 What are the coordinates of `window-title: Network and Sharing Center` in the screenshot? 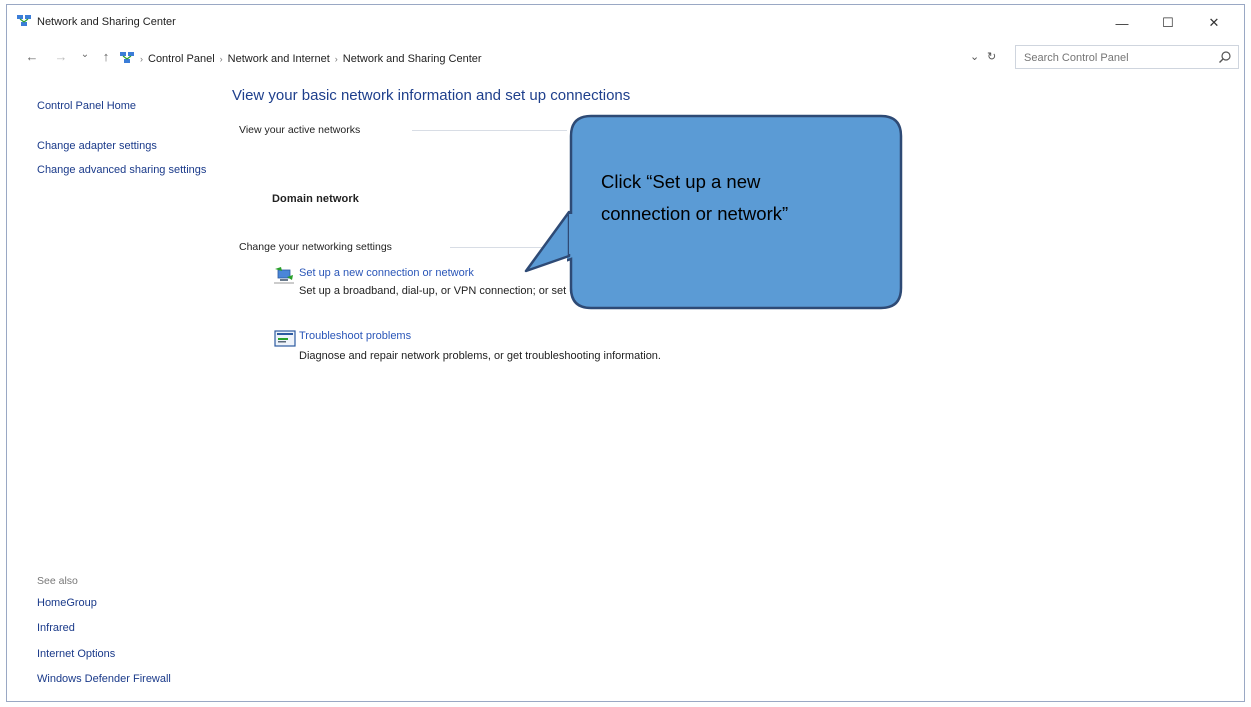 It's located at (106, 22).